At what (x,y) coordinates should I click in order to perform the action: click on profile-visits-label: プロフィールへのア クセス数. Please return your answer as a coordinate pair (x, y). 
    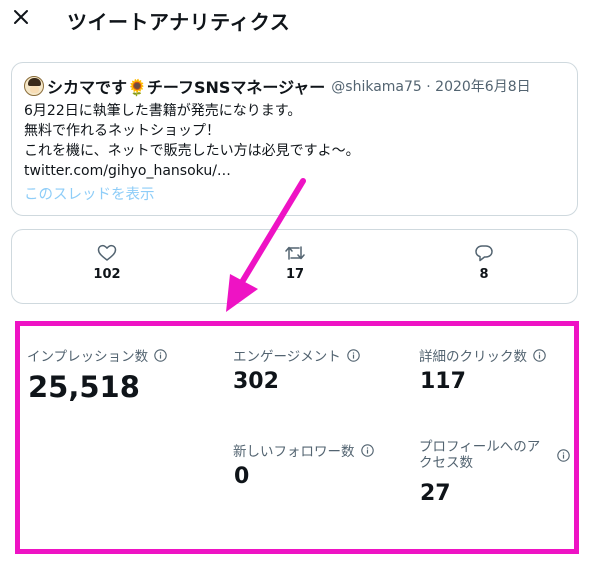
    Looking at the image, I should click on (479, 455).